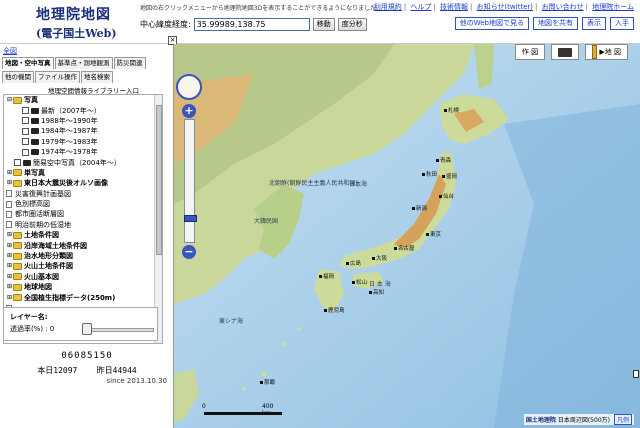 The width and height of the screenshot is (640, 428). I want to click on tree-item: 明治前期の低湿地, so click(83, 225).